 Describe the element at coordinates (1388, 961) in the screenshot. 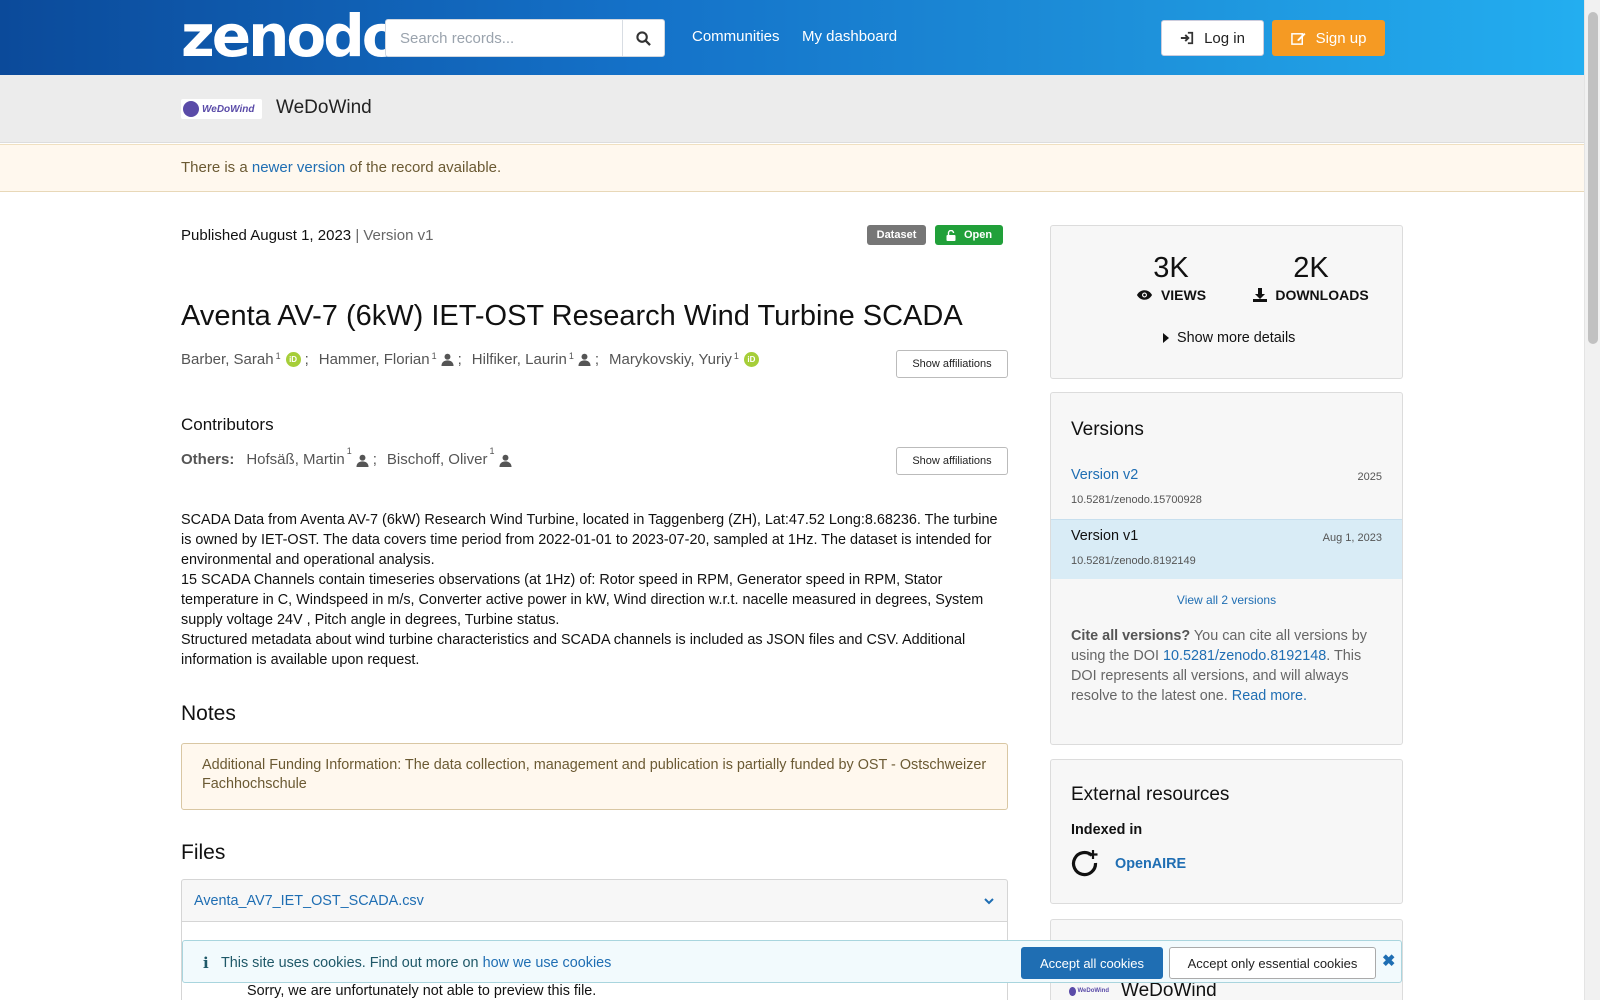

I see `close-icon: ✖` at that location.